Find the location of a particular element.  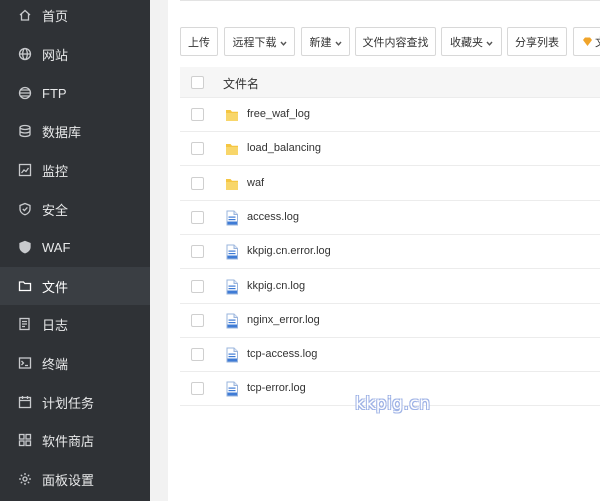

favorites-button: 收藏夹 is located at coordinates (471, 41).